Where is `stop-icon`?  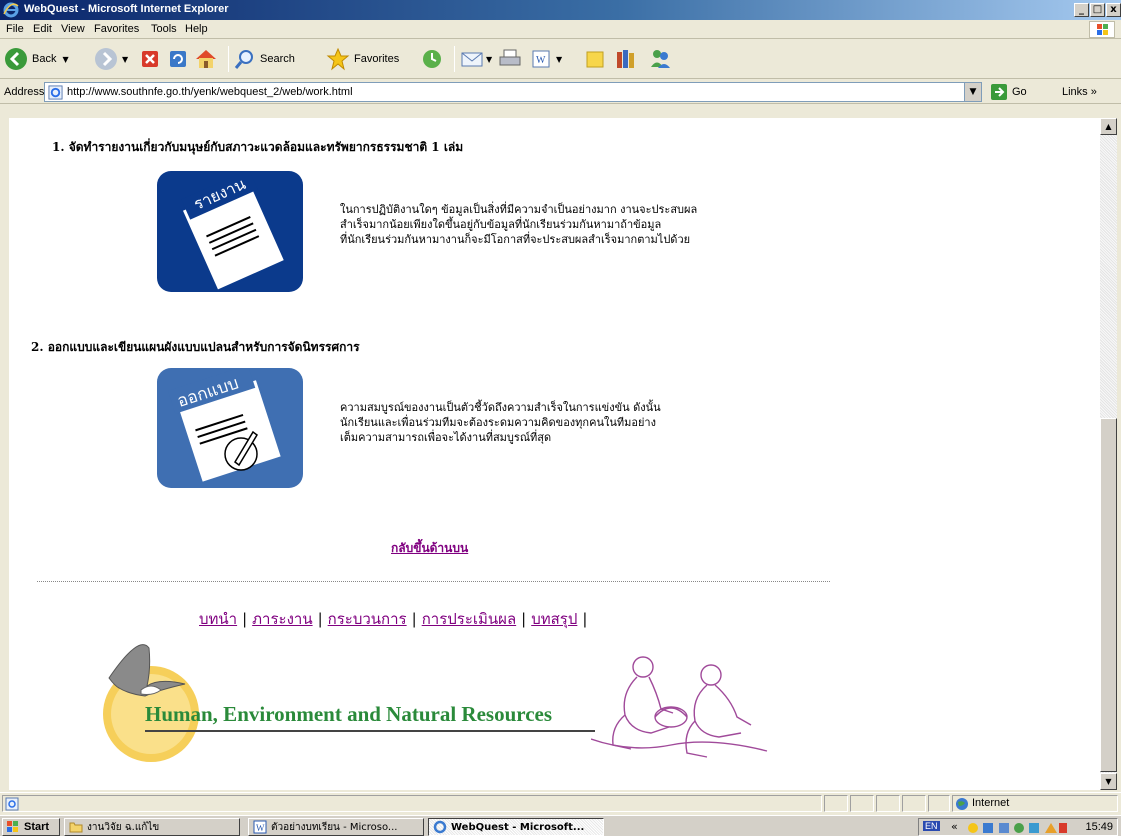 stop-icon is located at coordinates (150, 59).